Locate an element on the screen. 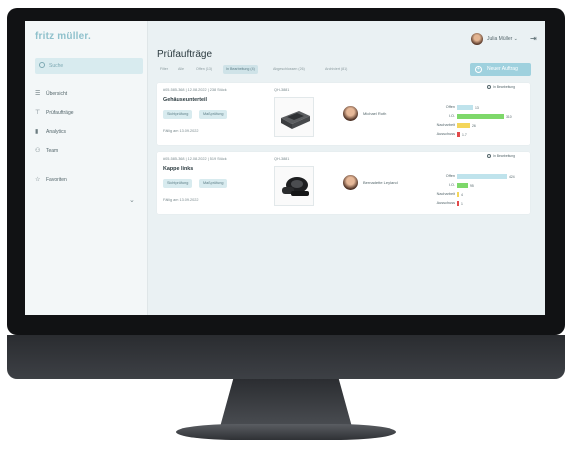  stat-value: 95 is located at coordinates (472, 186).